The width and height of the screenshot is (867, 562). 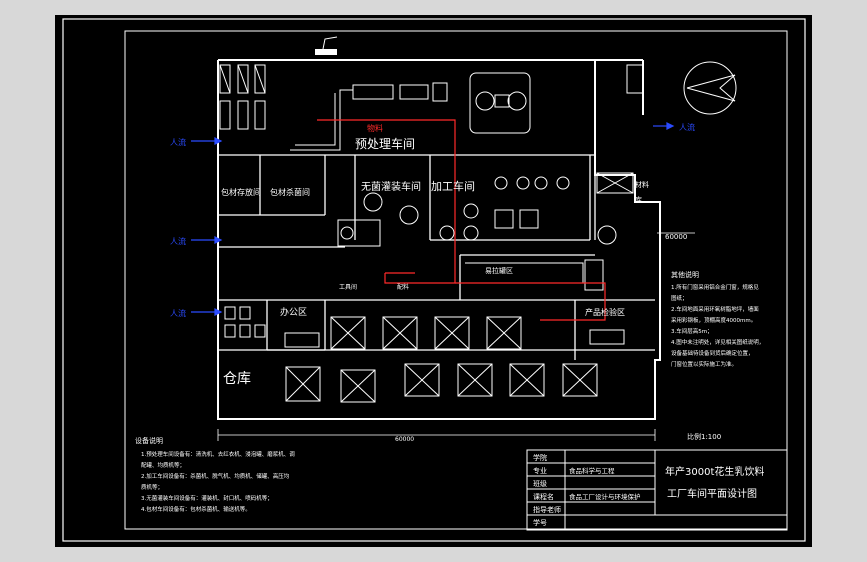 What do you see at coordinates (540, 522) in the screenshot?
I see `title-block-label: 学号` at bounding box center [540, 522].